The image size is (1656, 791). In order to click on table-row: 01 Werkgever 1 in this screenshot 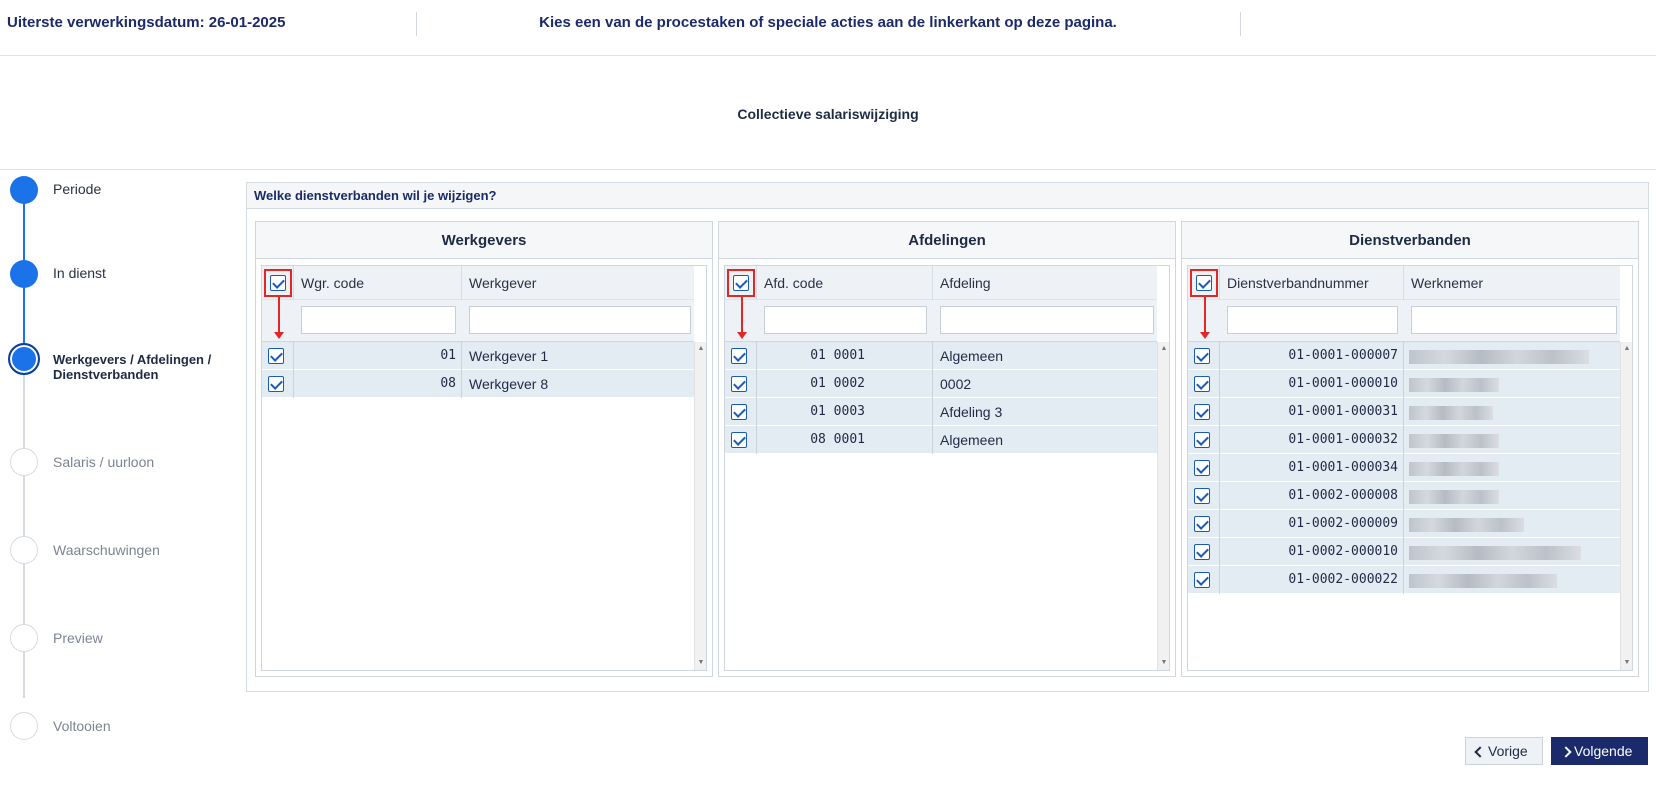, I will do `click(478, 356)`.